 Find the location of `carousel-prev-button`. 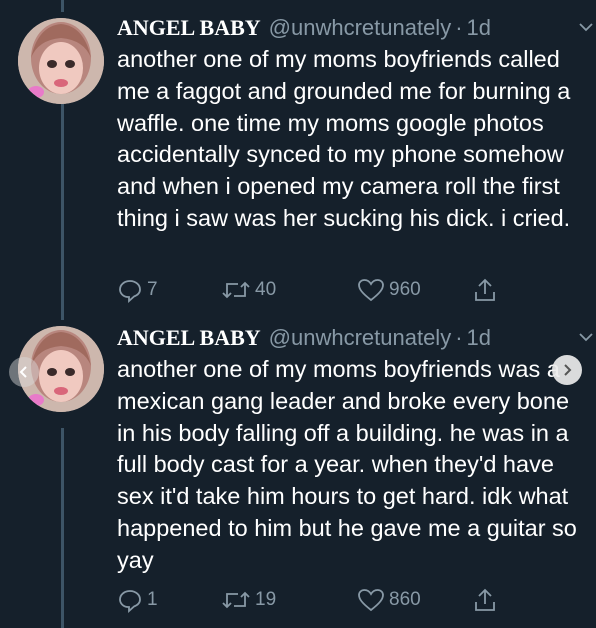

carousel-prev-button is located at coordinates (24, 372).